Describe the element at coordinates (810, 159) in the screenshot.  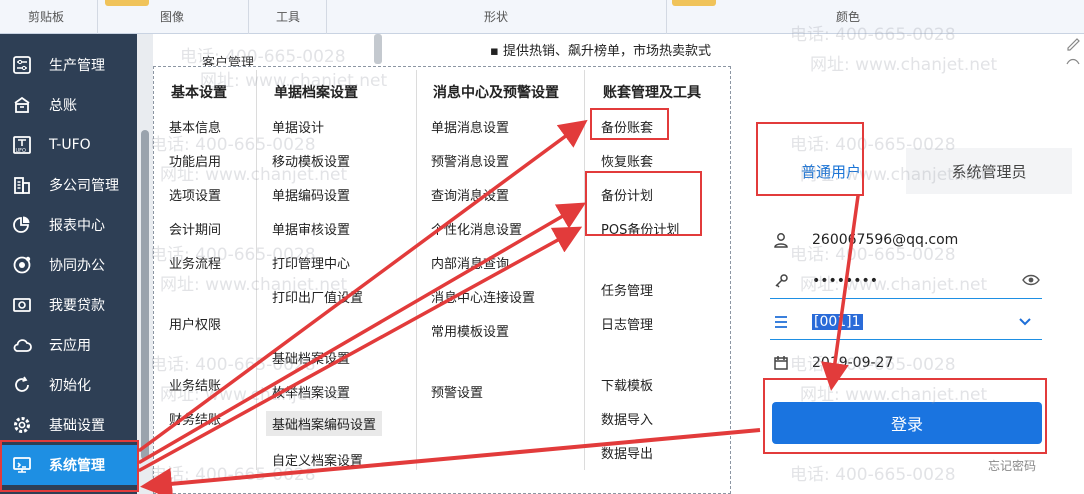
I see `annotation-box-normal-user` at that location.